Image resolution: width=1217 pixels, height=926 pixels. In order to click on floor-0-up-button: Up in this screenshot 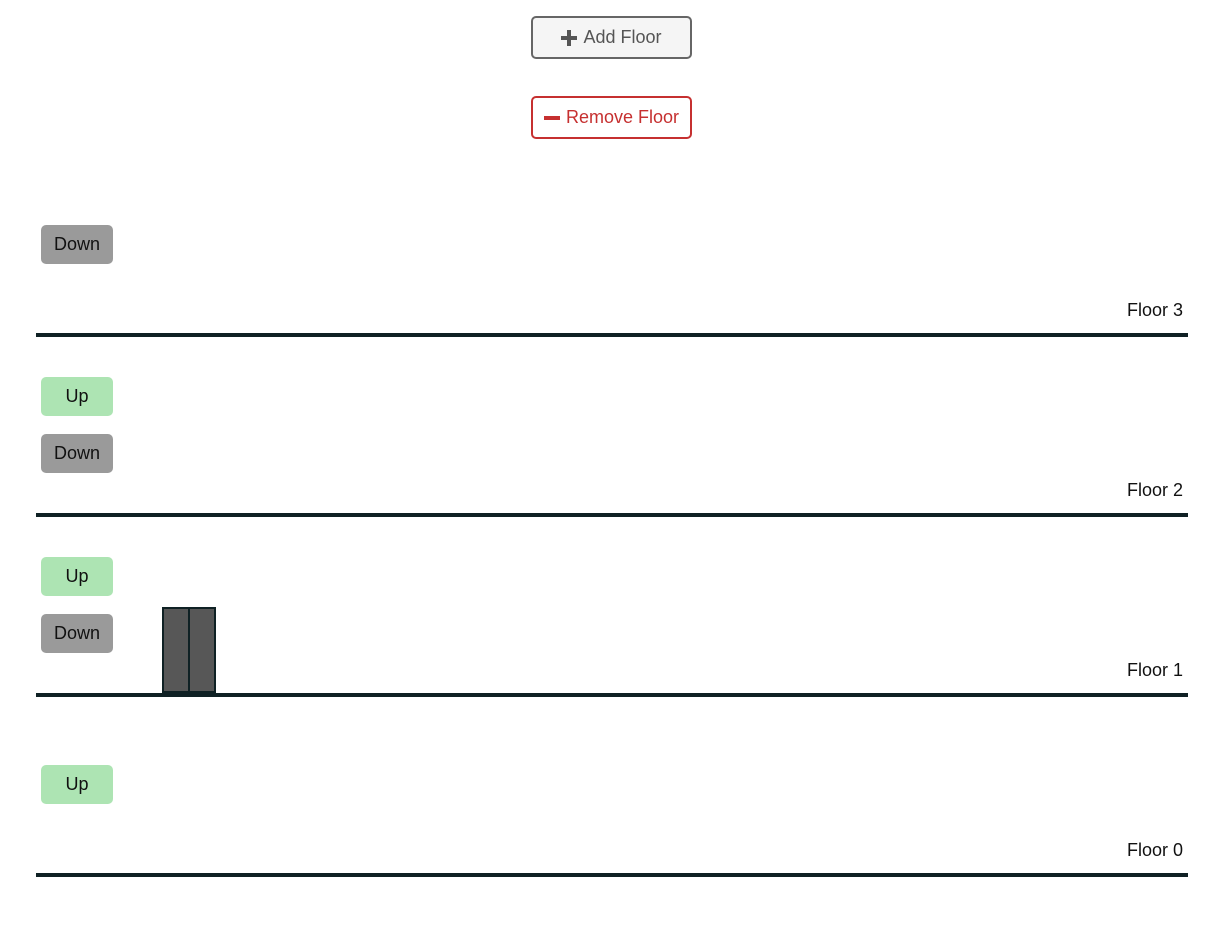, I will do `click(77, 784)`.